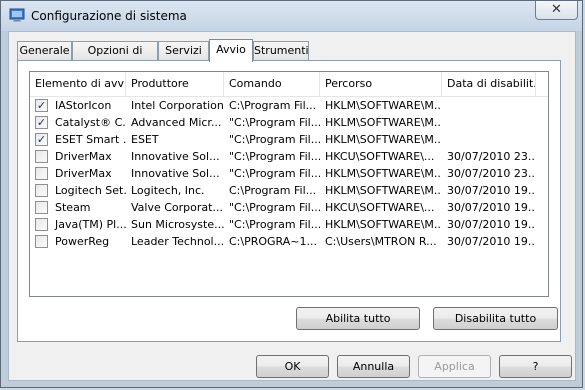  Describe the element at coordinates (145, 139) in the screenshot. I see `cell-maker: ESET` at that location.